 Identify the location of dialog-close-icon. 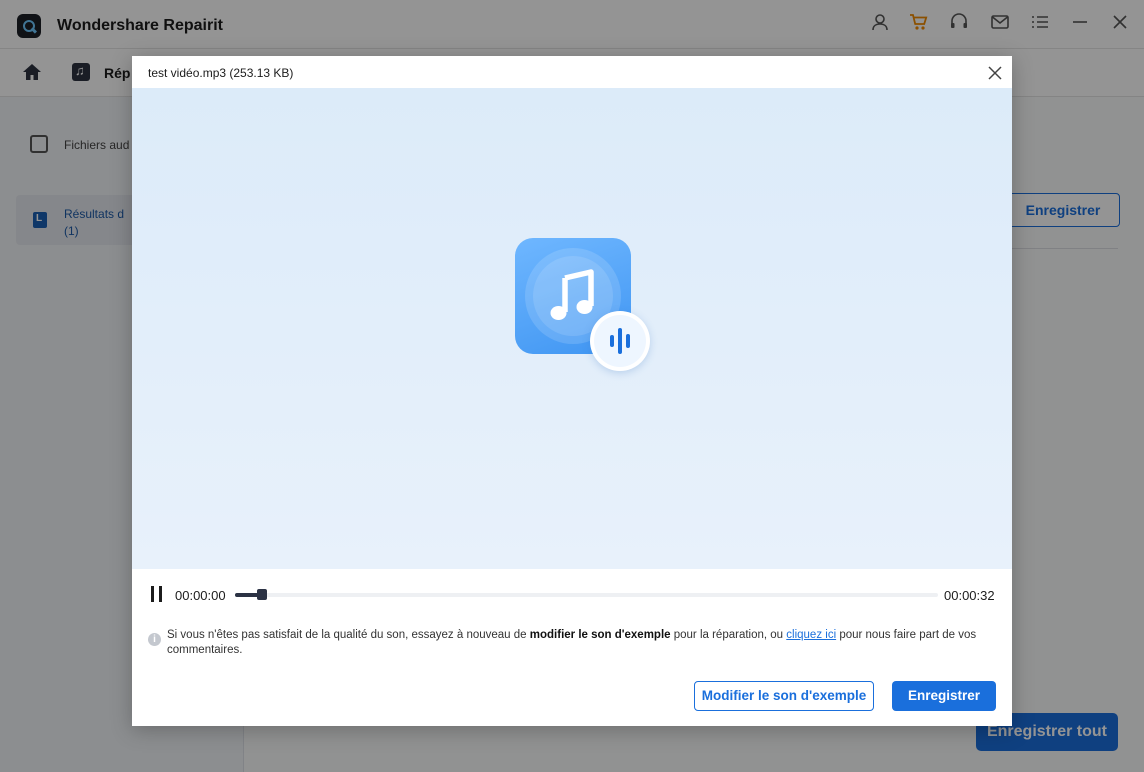
(995, 73).